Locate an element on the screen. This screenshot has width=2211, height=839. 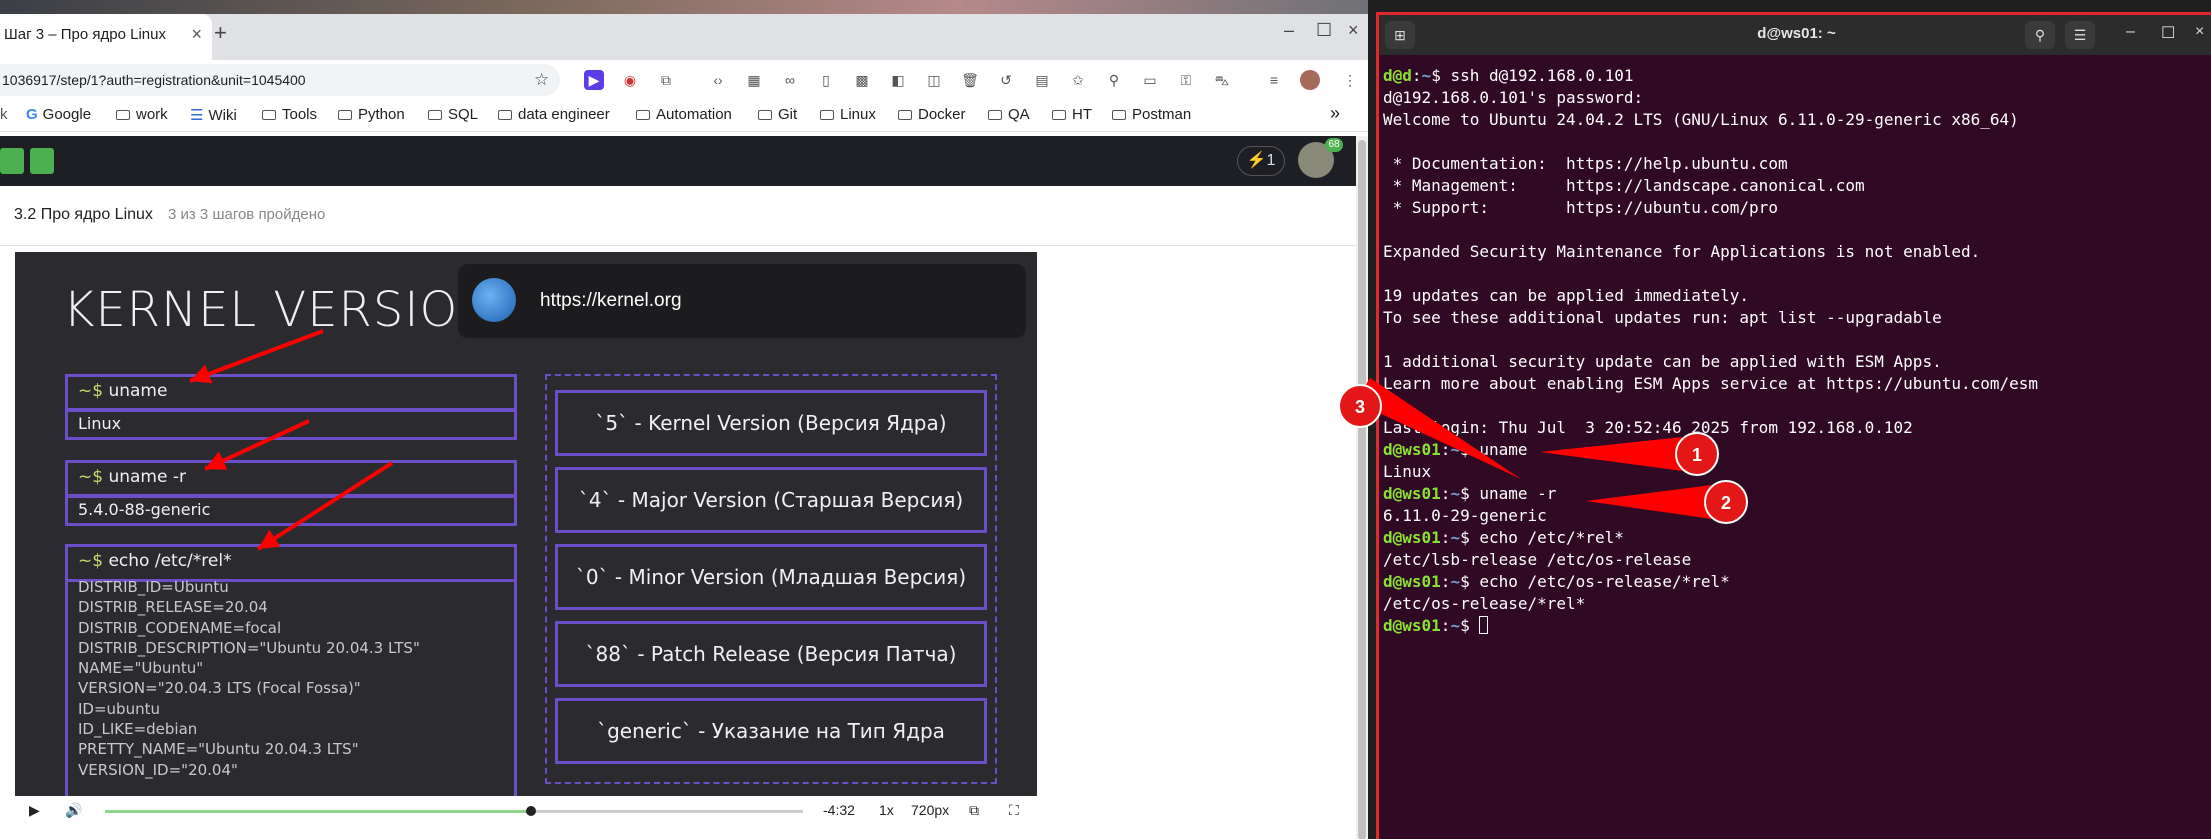
menu-icon: ☰ is located at coordinates (2080, 35).